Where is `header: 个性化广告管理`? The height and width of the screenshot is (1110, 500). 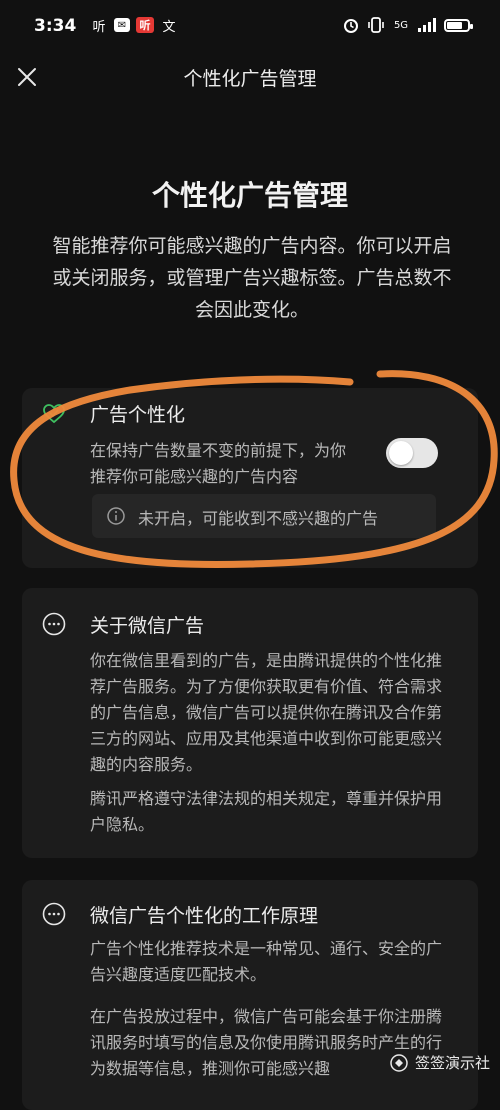 header: 个性化广告管理 is located at coordinates (250, 78).